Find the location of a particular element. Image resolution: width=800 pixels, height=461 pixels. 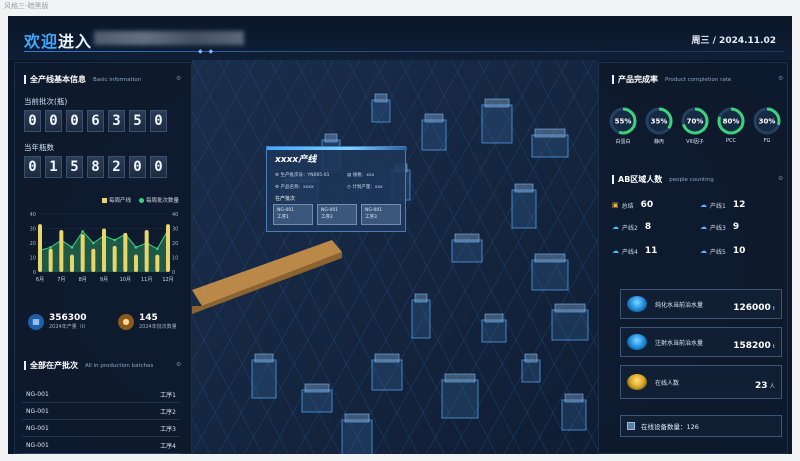

x-tick-label: 11月 is located at coordinates (146, 280).